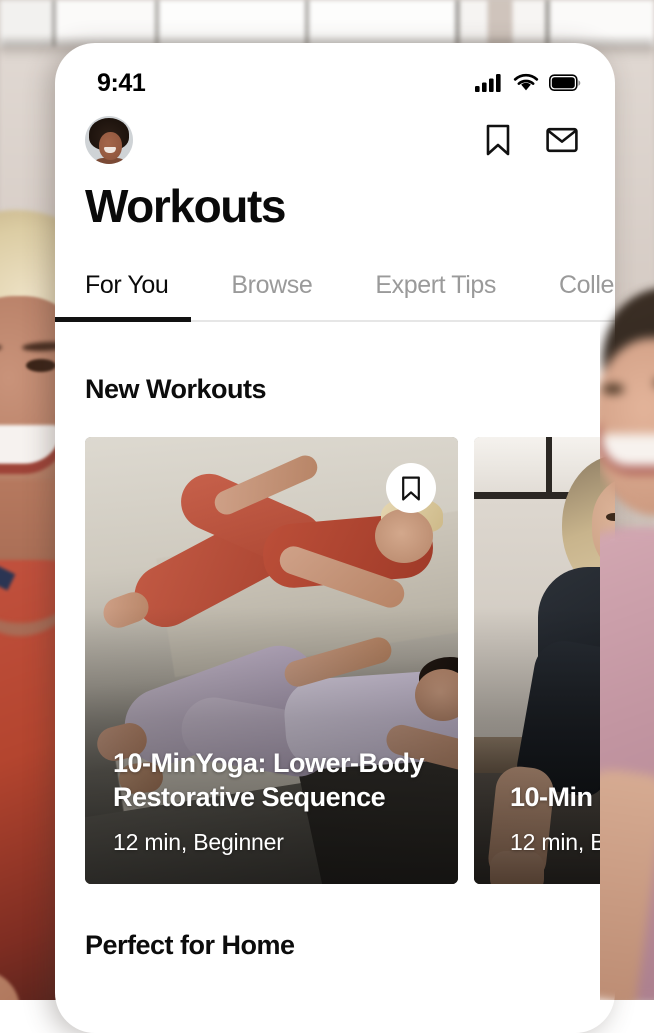 This screenshot has height=1033, width=654. What do you see at coordinates (109, 140) in the screenshot?
I see `avatar` at bounding box center [109, 140].